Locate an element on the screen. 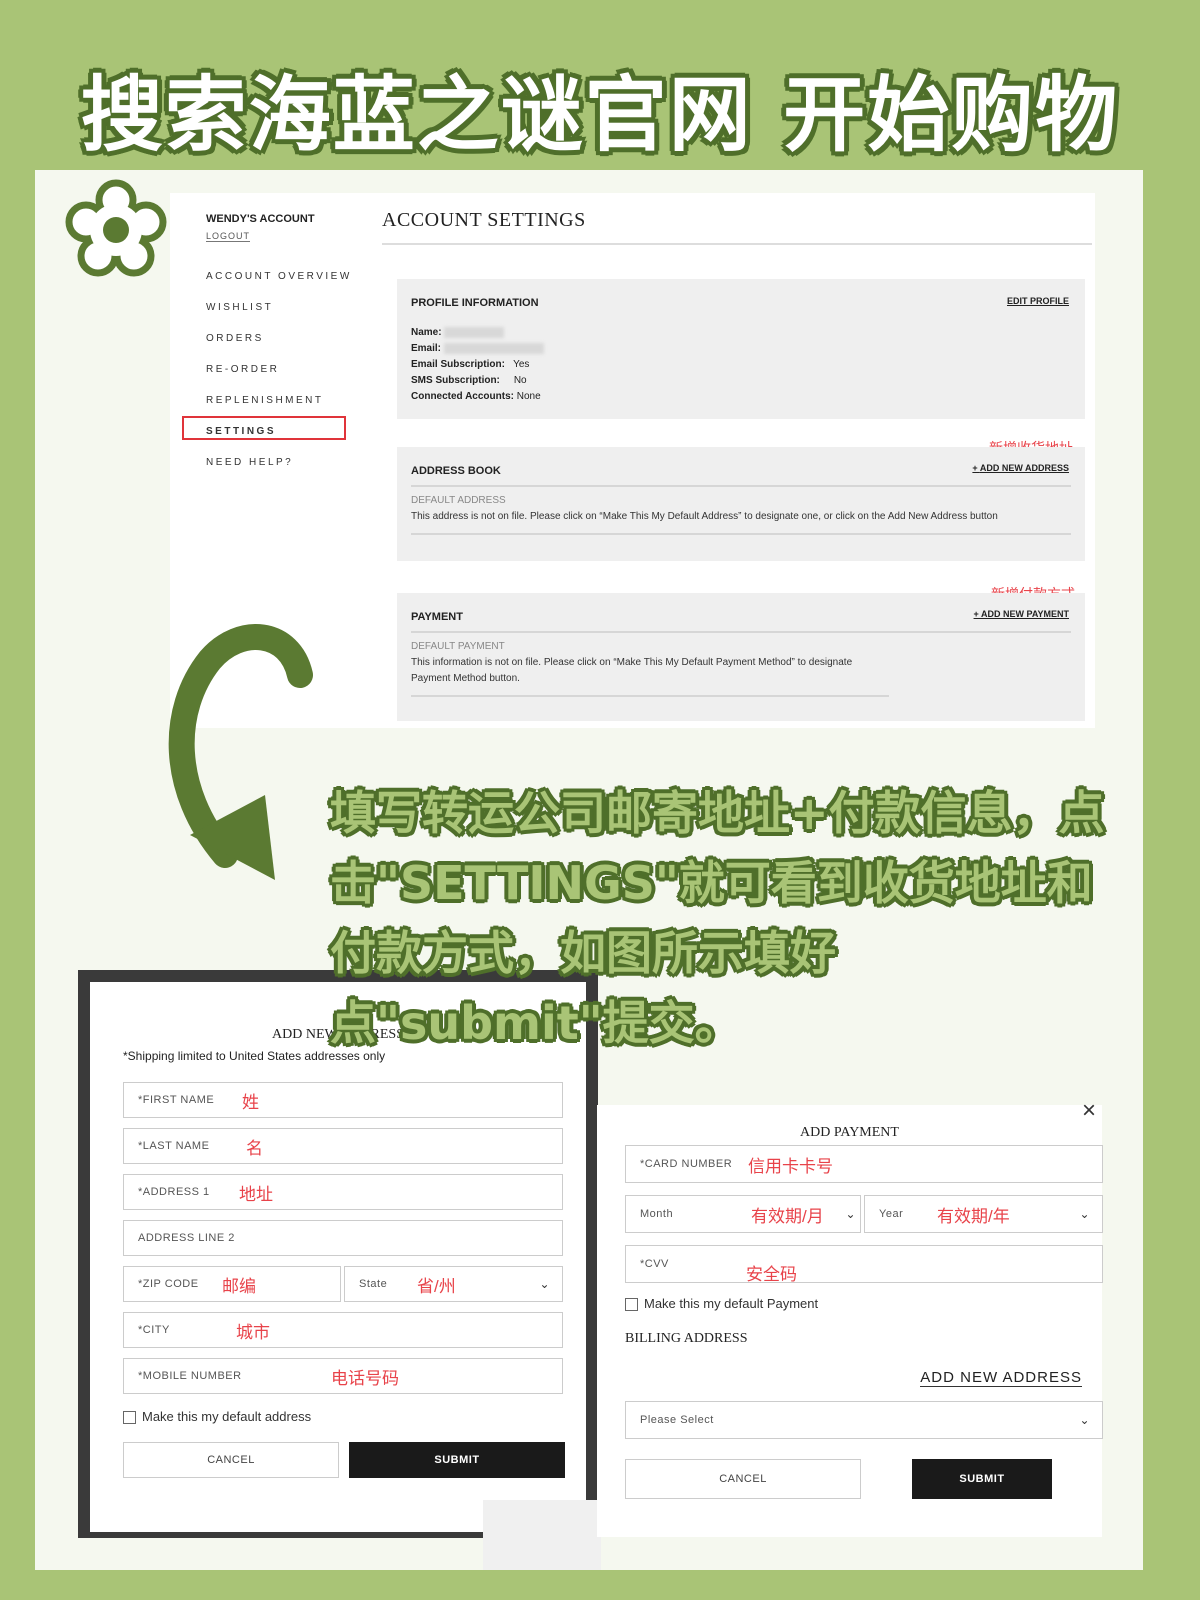 Image resolution: width=1200 pixels, height=1600 pixels. default-payment-label: DEFAULT PAYMENT is located at coordinates (458, 646).